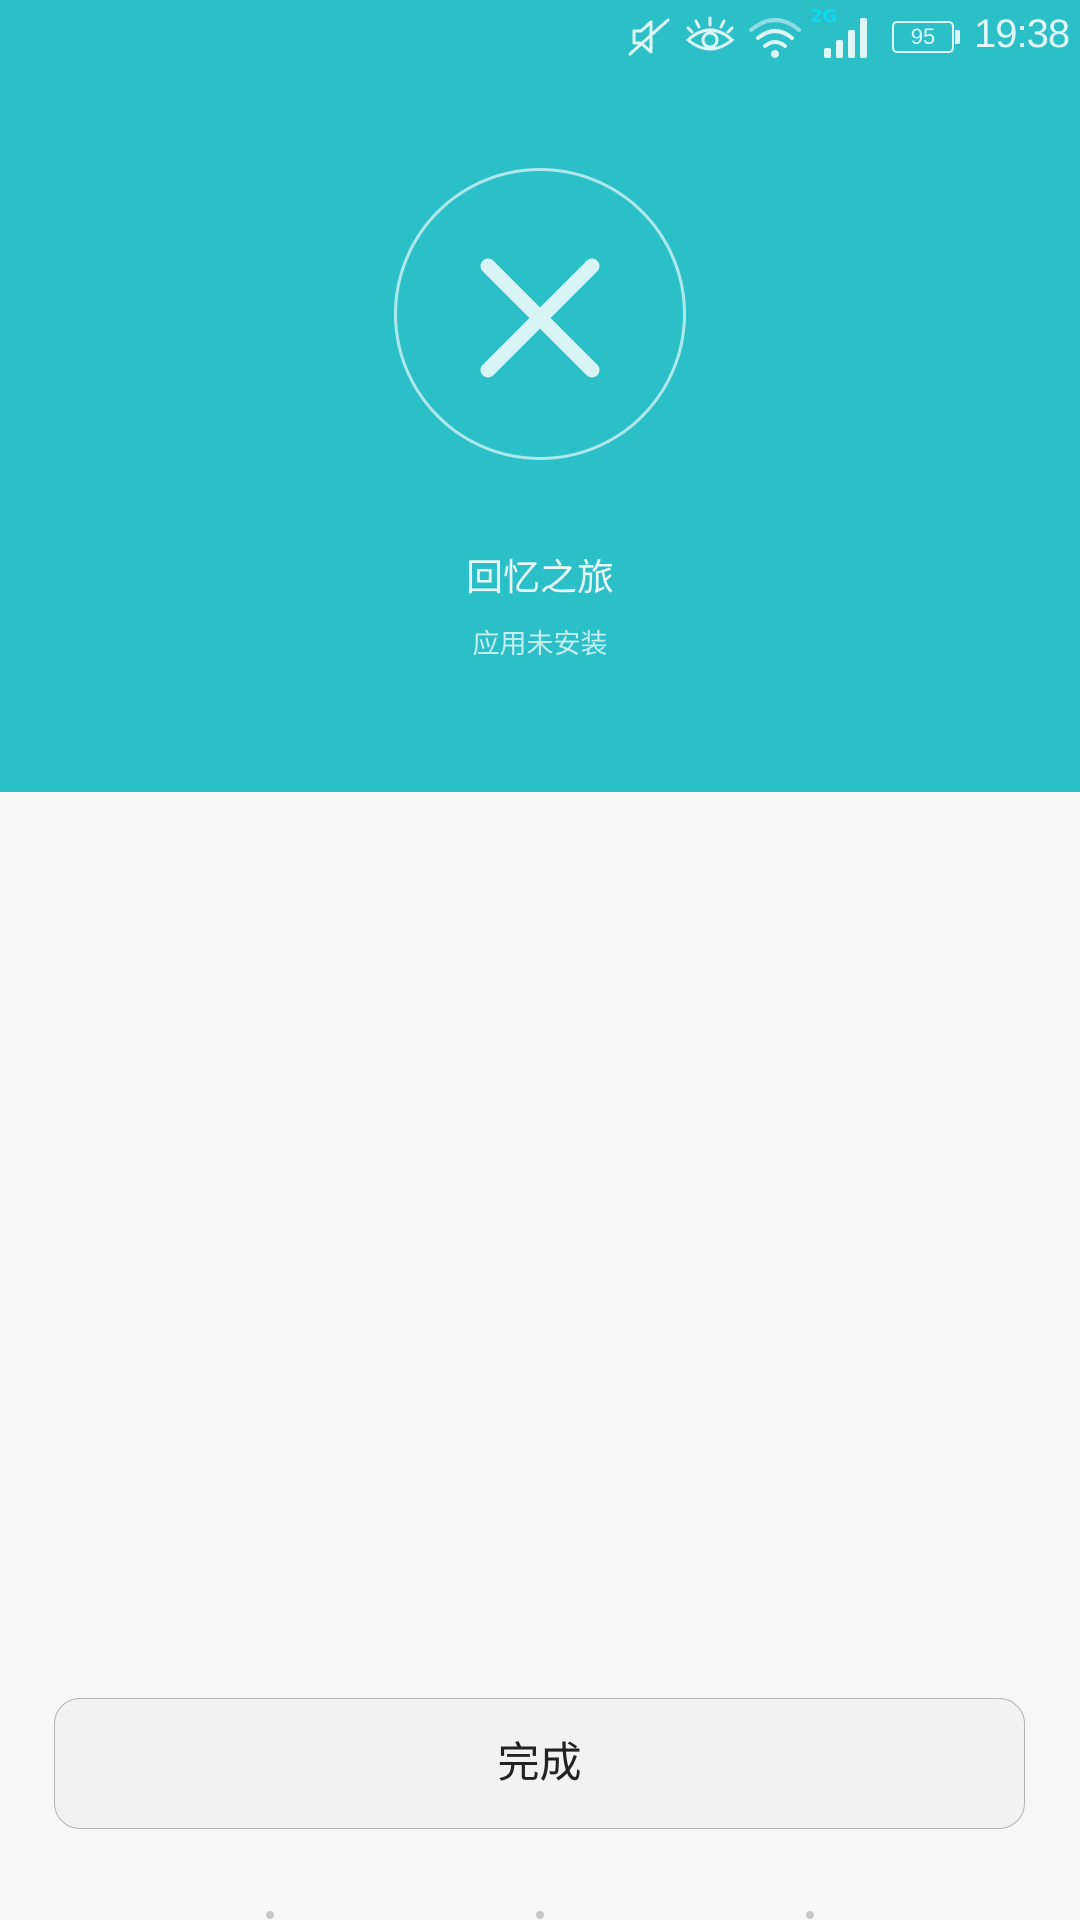 The width and height of the screenshot is (1080, 1920). Describe the element at coordinates (539, 1763) in the screenshot. I see `done-button: 完成` at that location.